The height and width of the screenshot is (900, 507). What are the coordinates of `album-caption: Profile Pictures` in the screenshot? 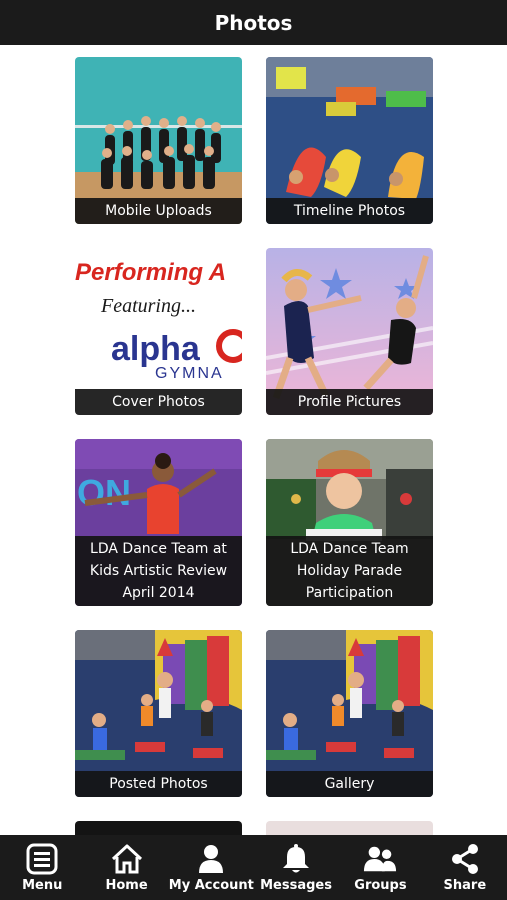 It's located at (349, 402).